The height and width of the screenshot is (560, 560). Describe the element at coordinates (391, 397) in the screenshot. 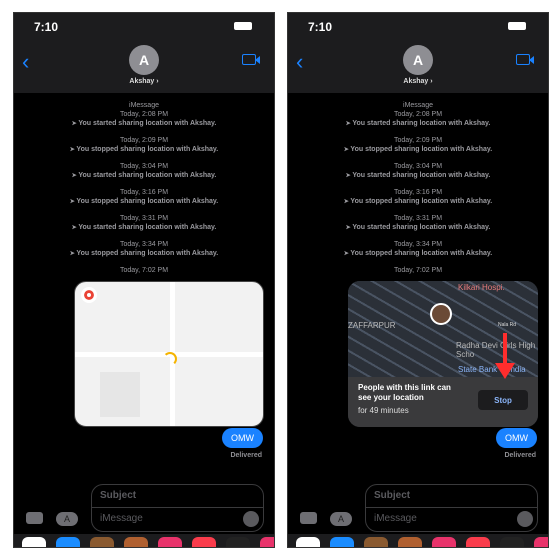

I see `info-line2: see your location` at that location.